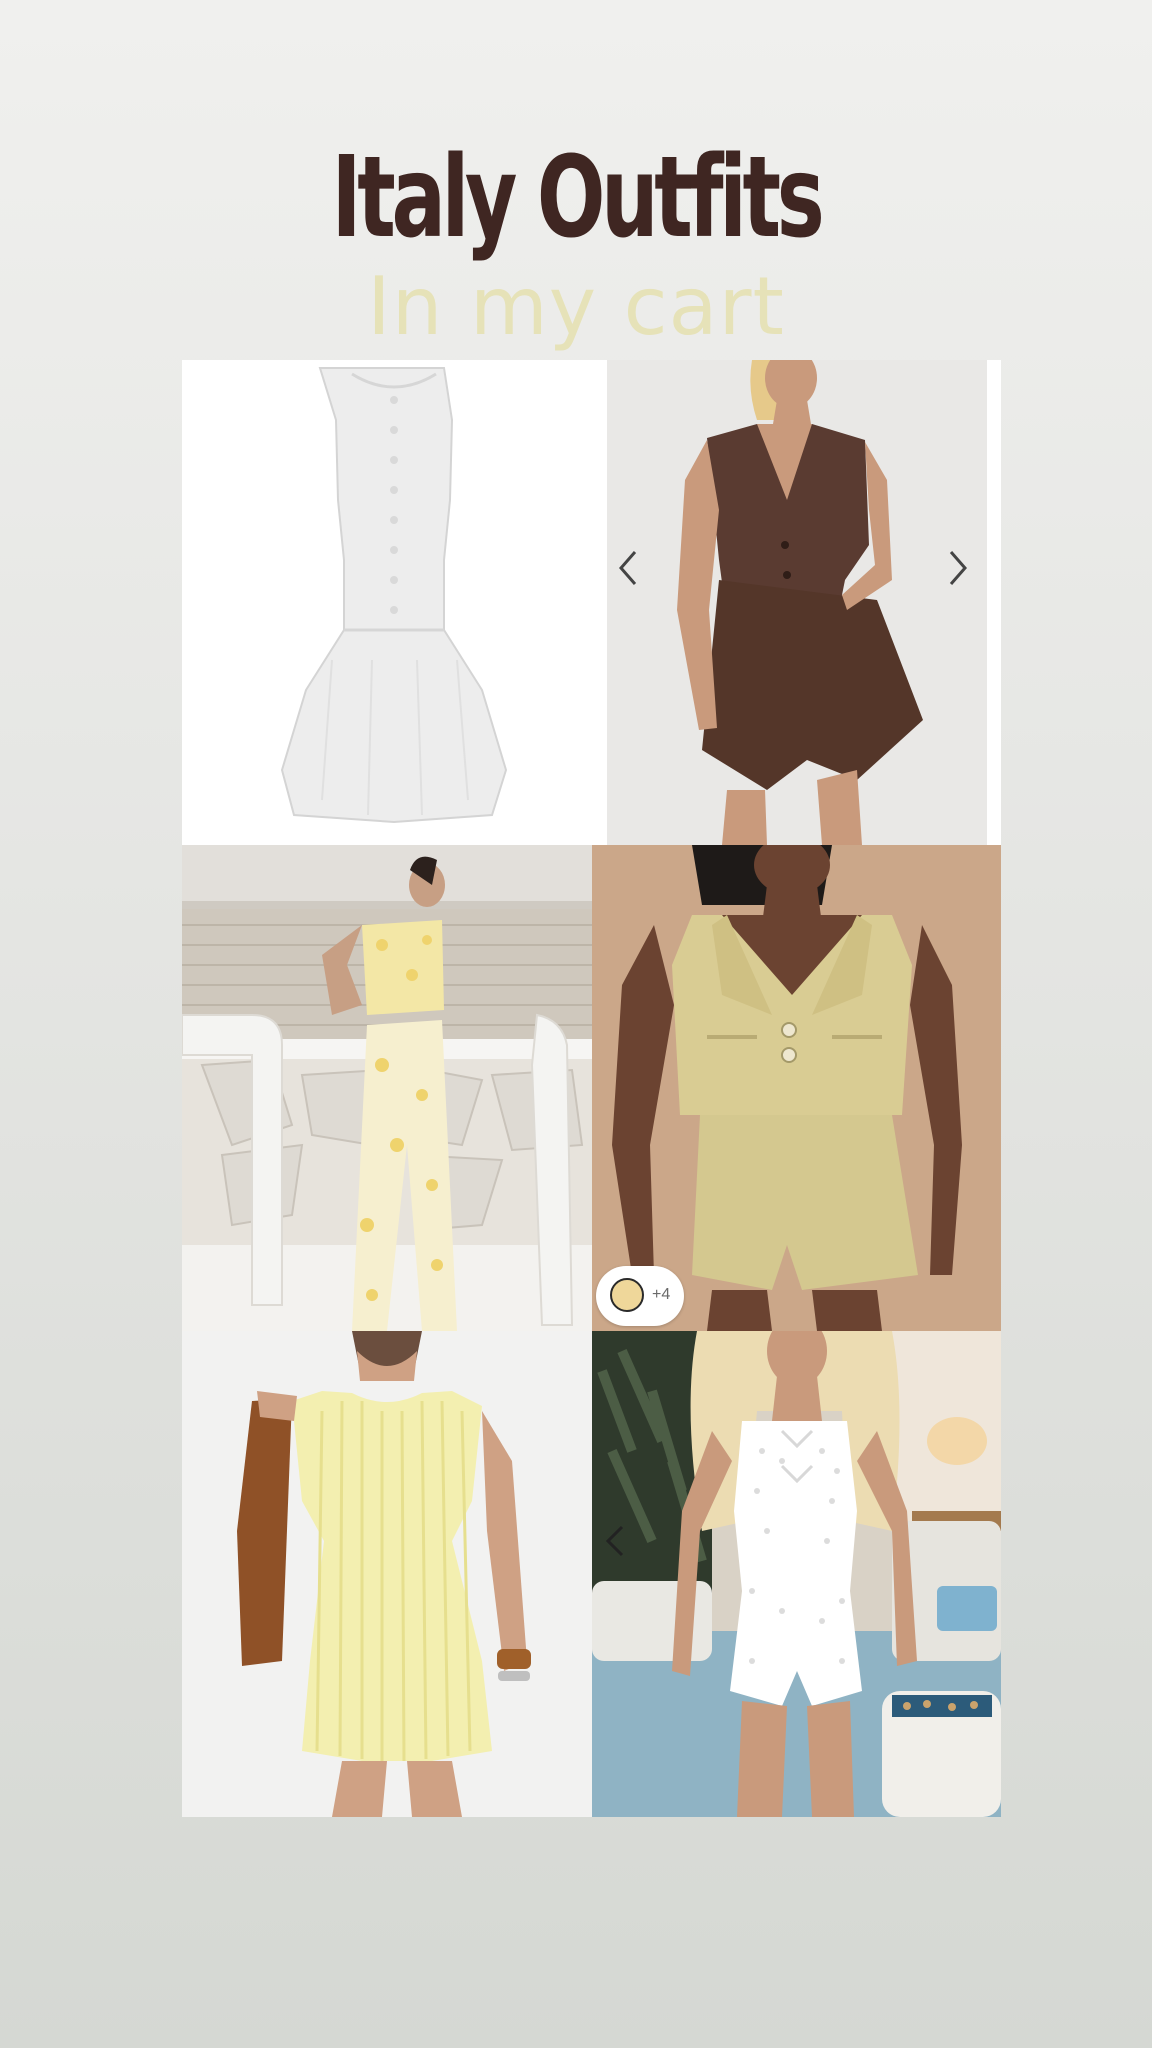 The height and width of the screenshot is (2048, 1152). I want to click on page-subtitle: In my cart, so click(576, 306).